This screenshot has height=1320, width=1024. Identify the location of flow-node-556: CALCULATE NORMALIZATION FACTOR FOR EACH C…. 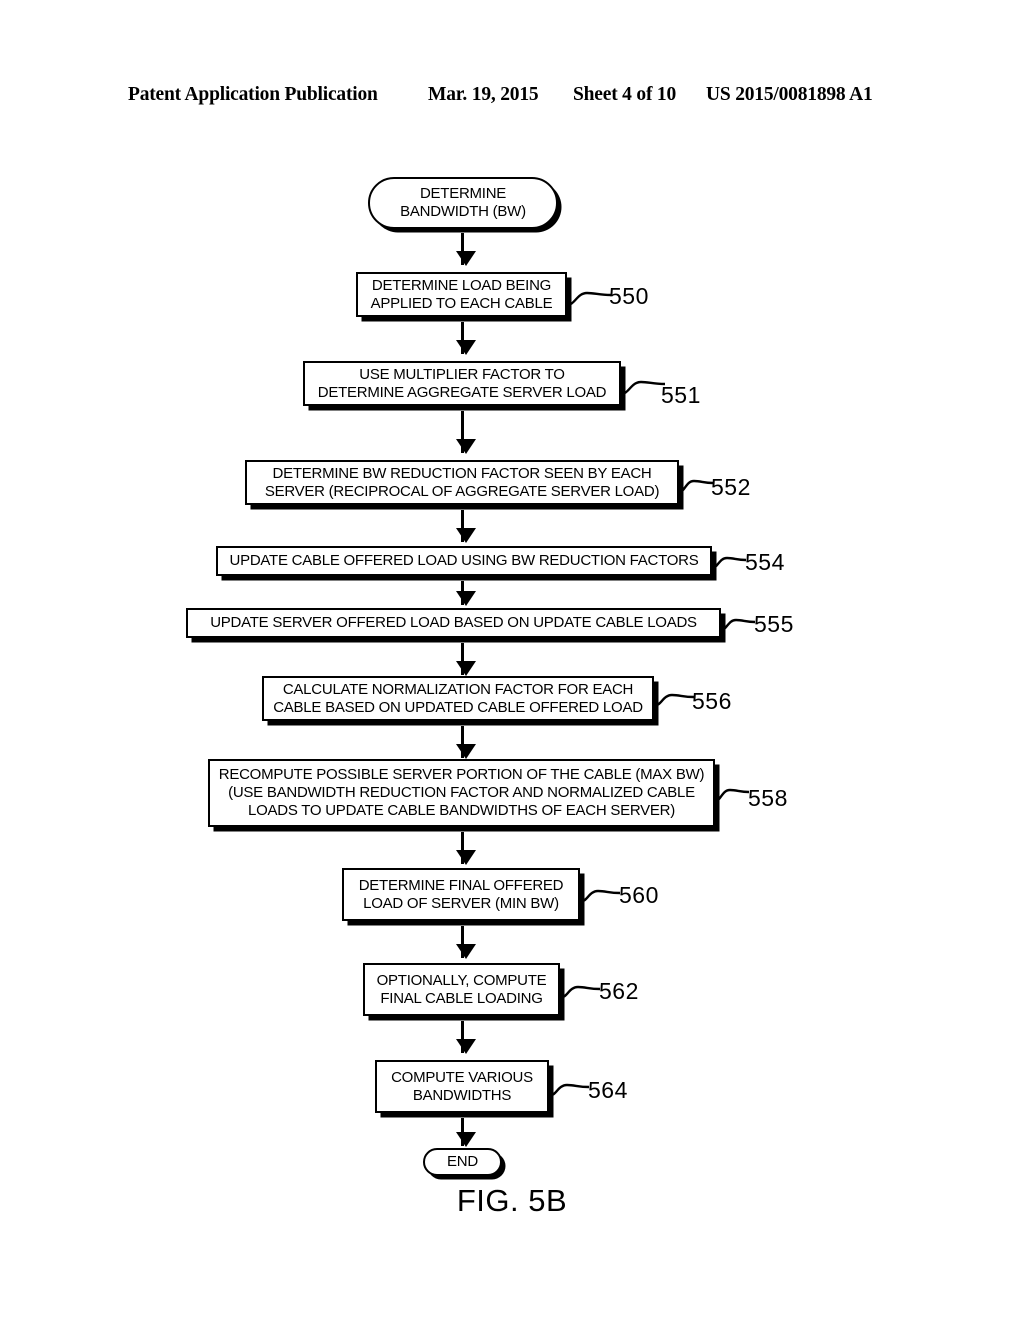
(458, 698).